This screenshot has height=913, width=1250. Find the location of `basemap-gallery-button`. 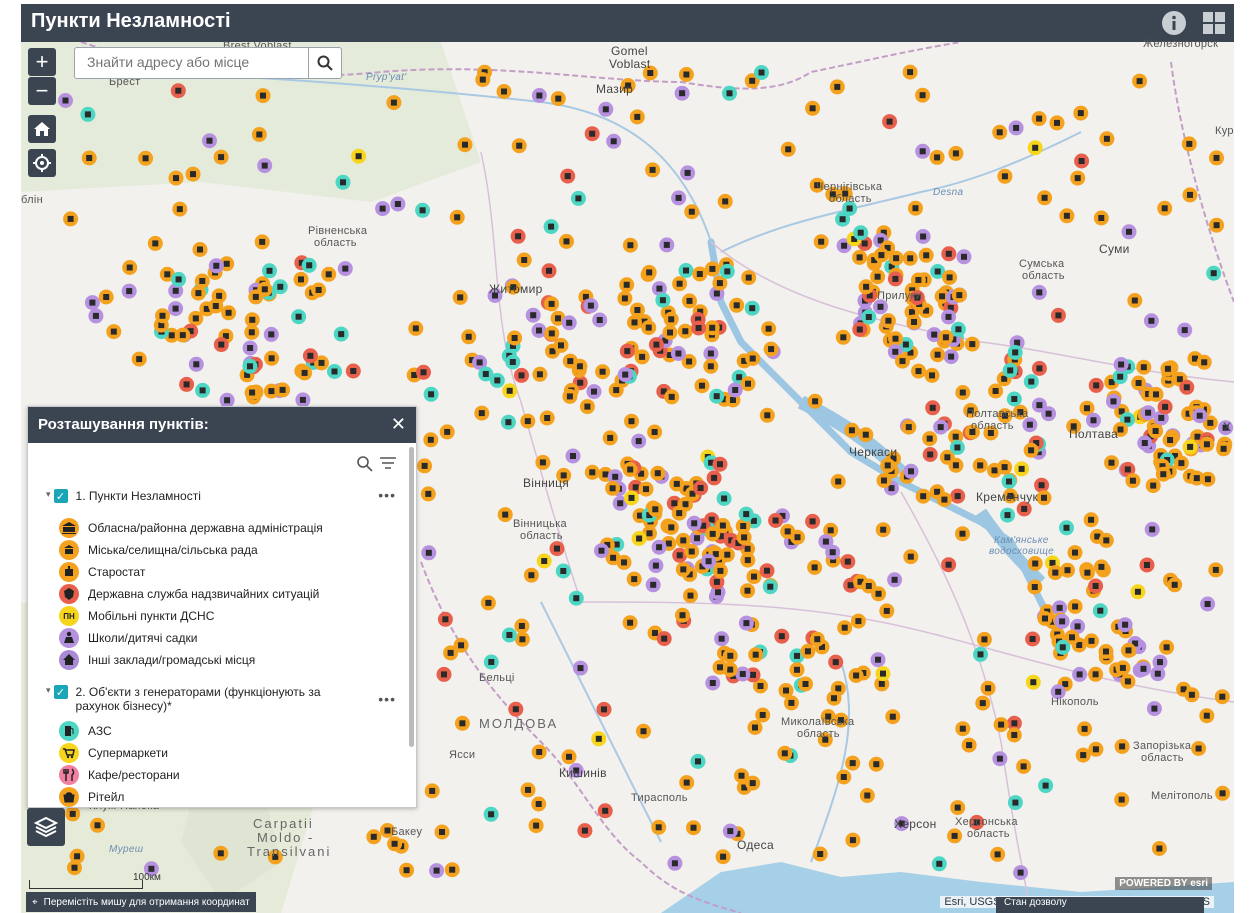

basemap-gallery-button is located at coordinates (46, 827).